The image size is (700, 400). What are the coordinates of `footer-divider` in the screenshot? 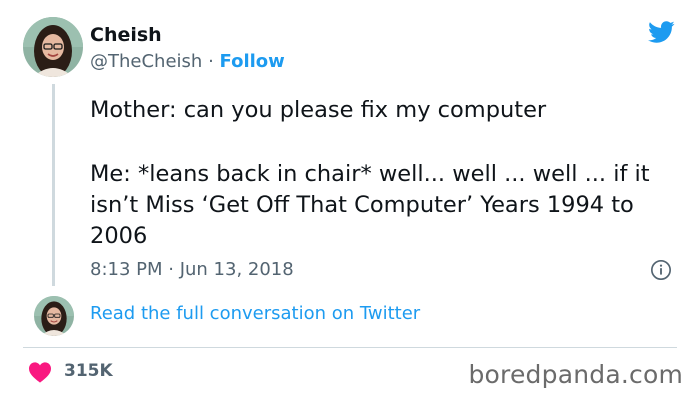 It's located at (350, 347).